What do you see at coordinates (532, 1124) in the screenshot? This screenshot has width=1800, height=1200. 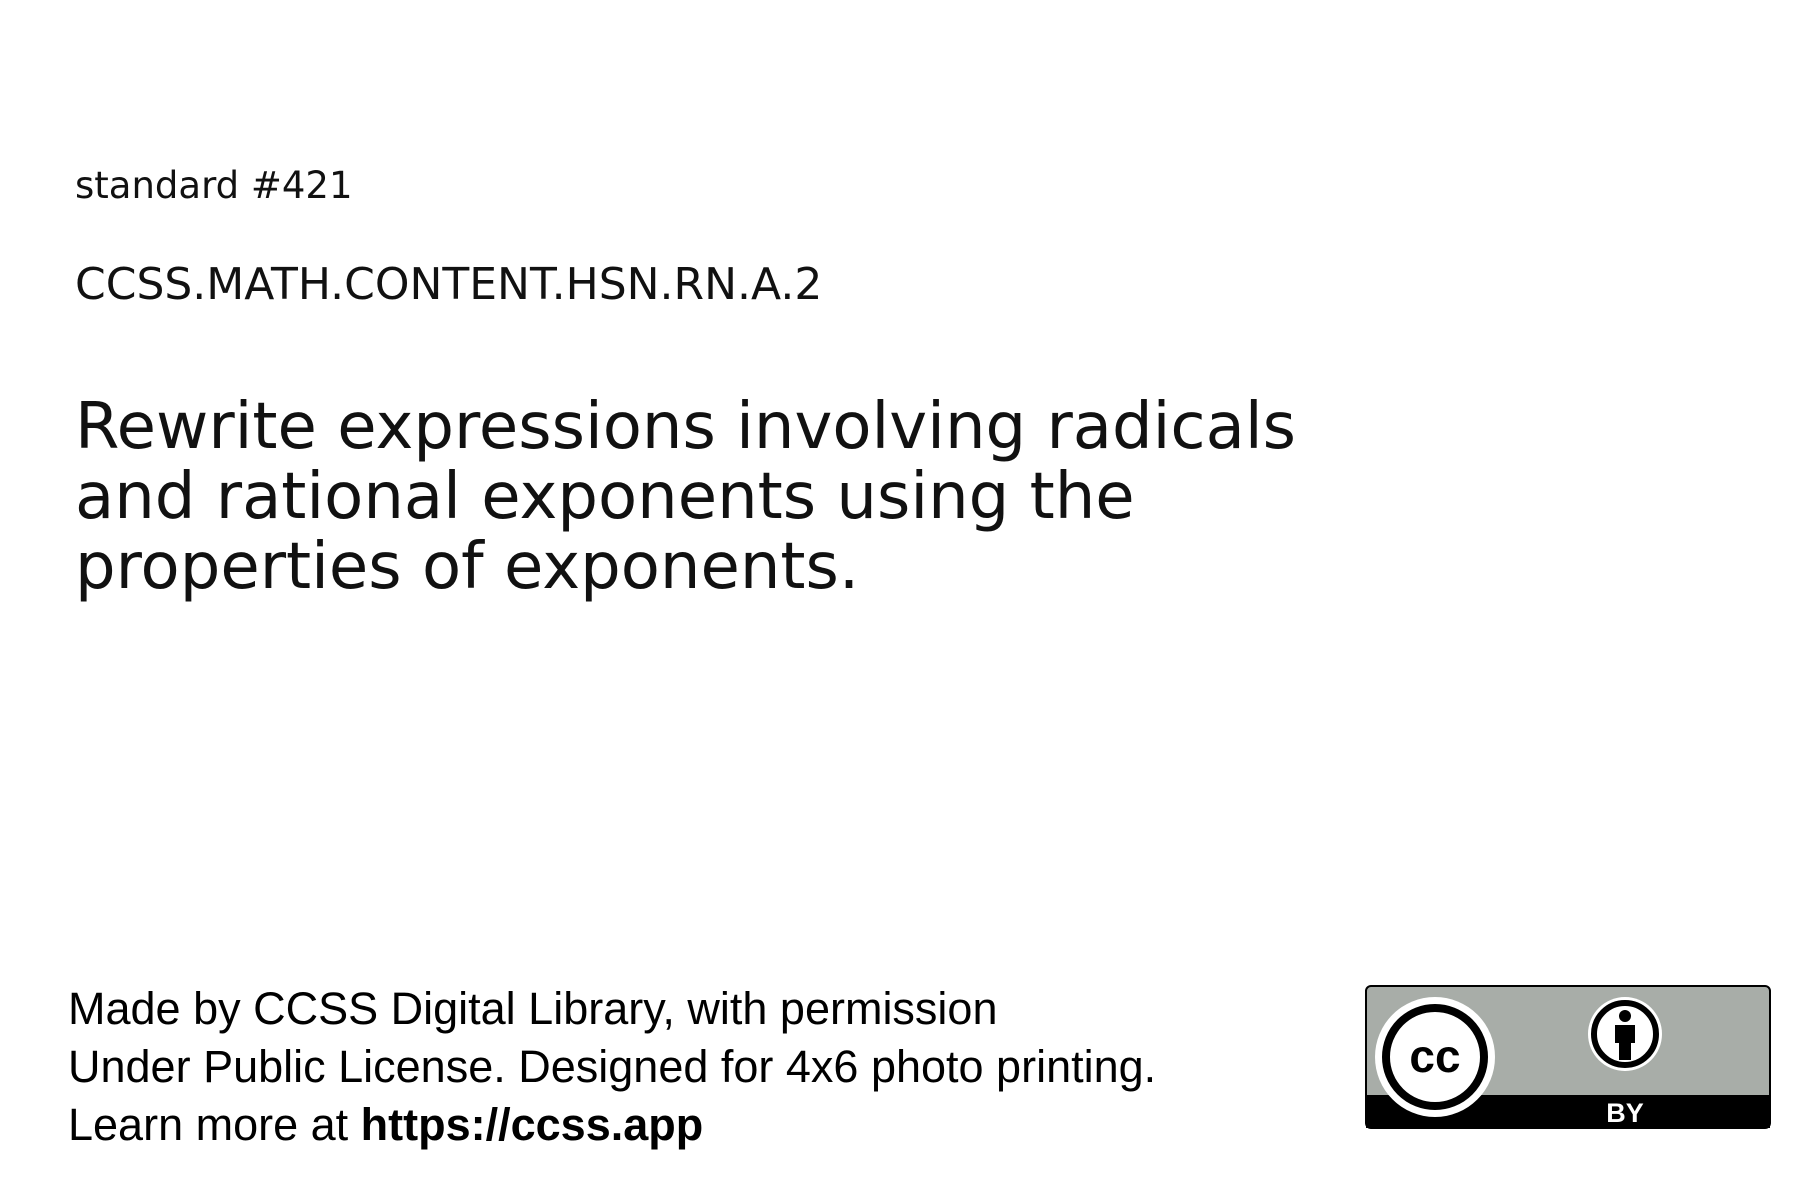 I see `website-url: https://ccss.app` at bounding box center [532, 1124].